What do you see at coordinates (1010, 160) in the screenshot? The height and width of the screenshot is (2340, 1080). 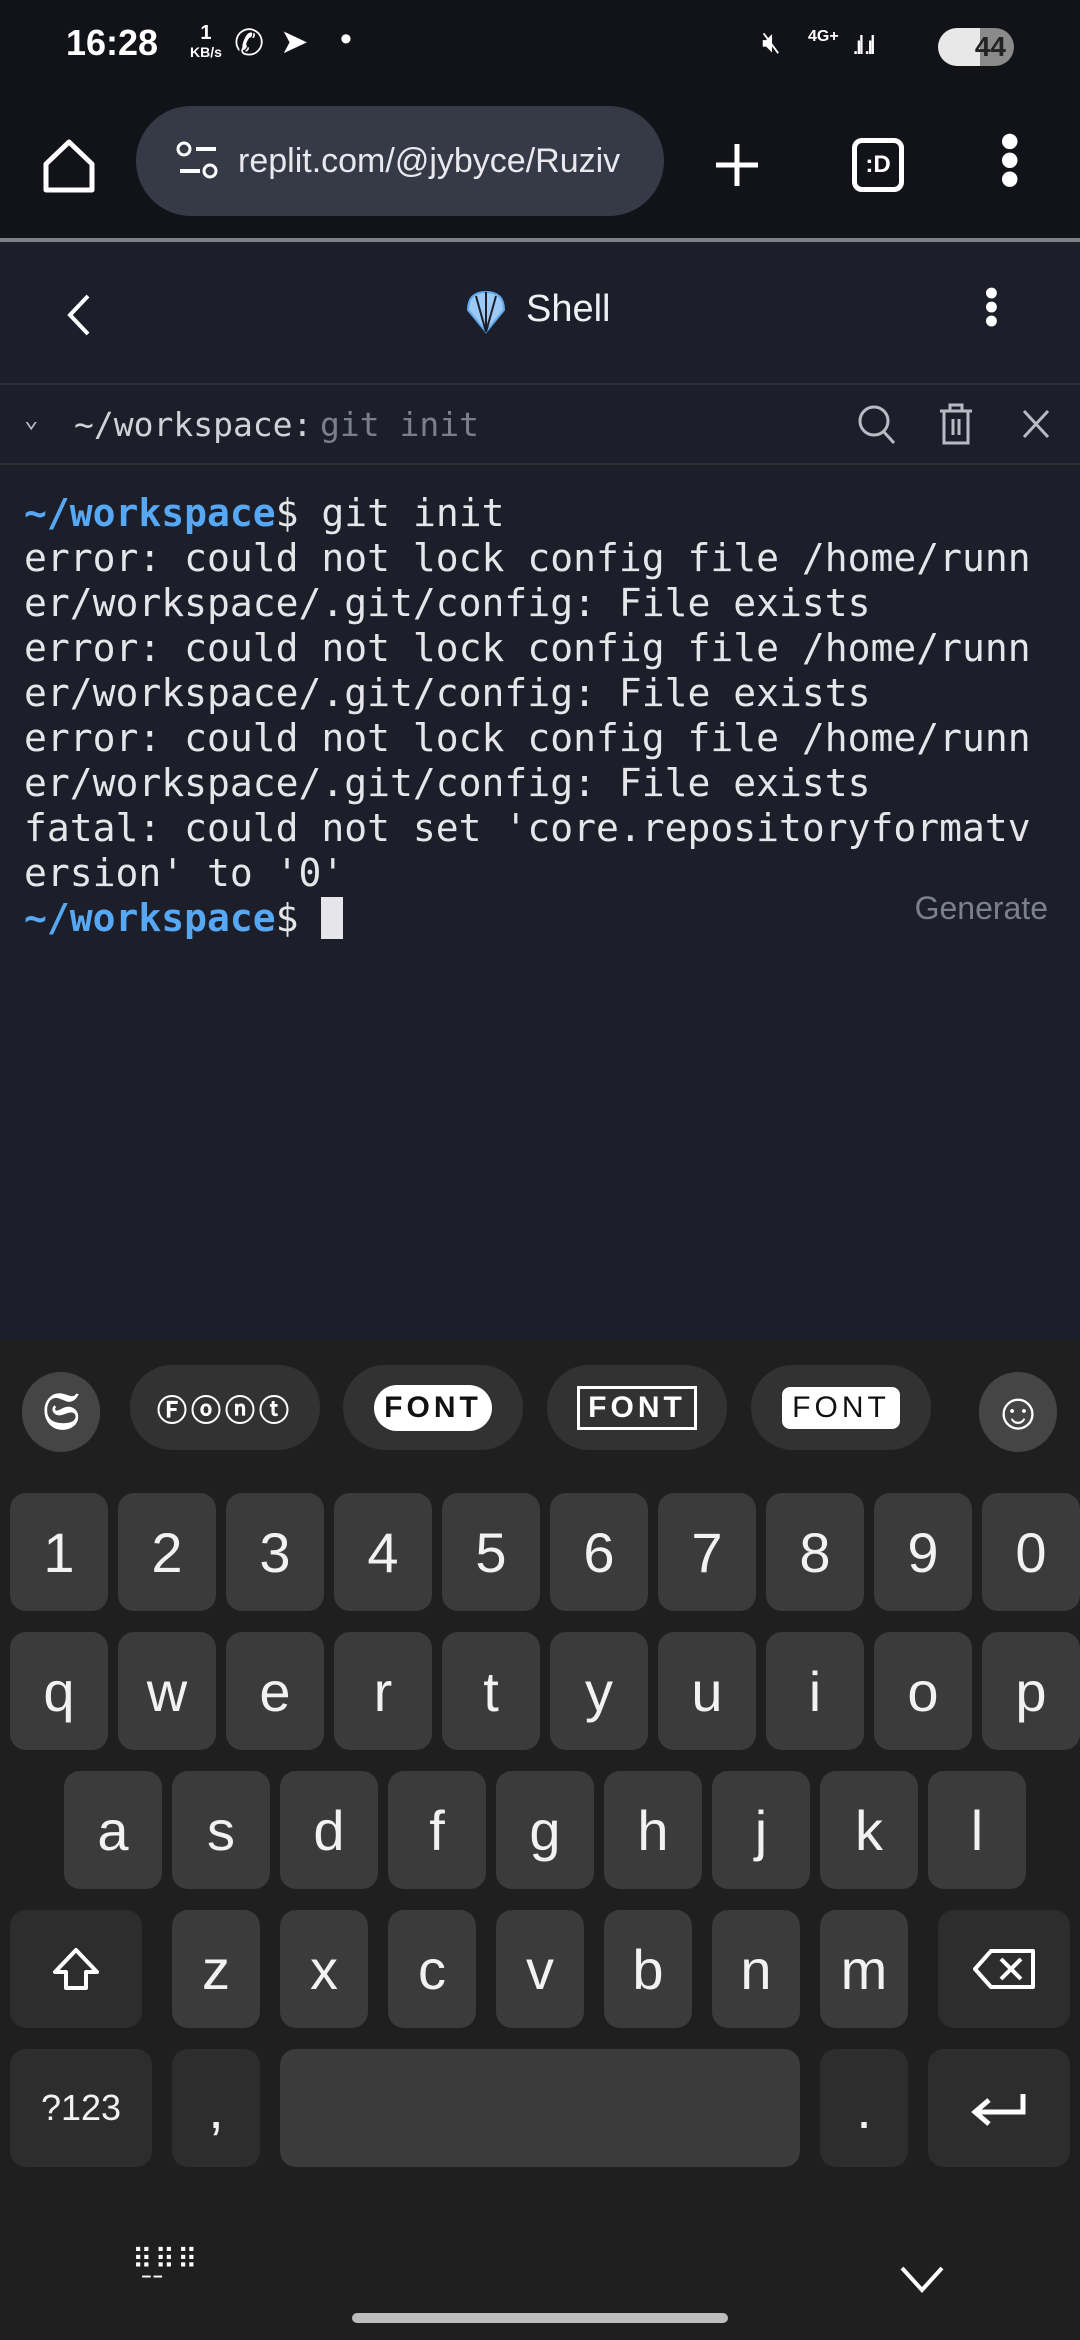 I see `browser-menu-icon: •••` at bounding box center [1010, 160].